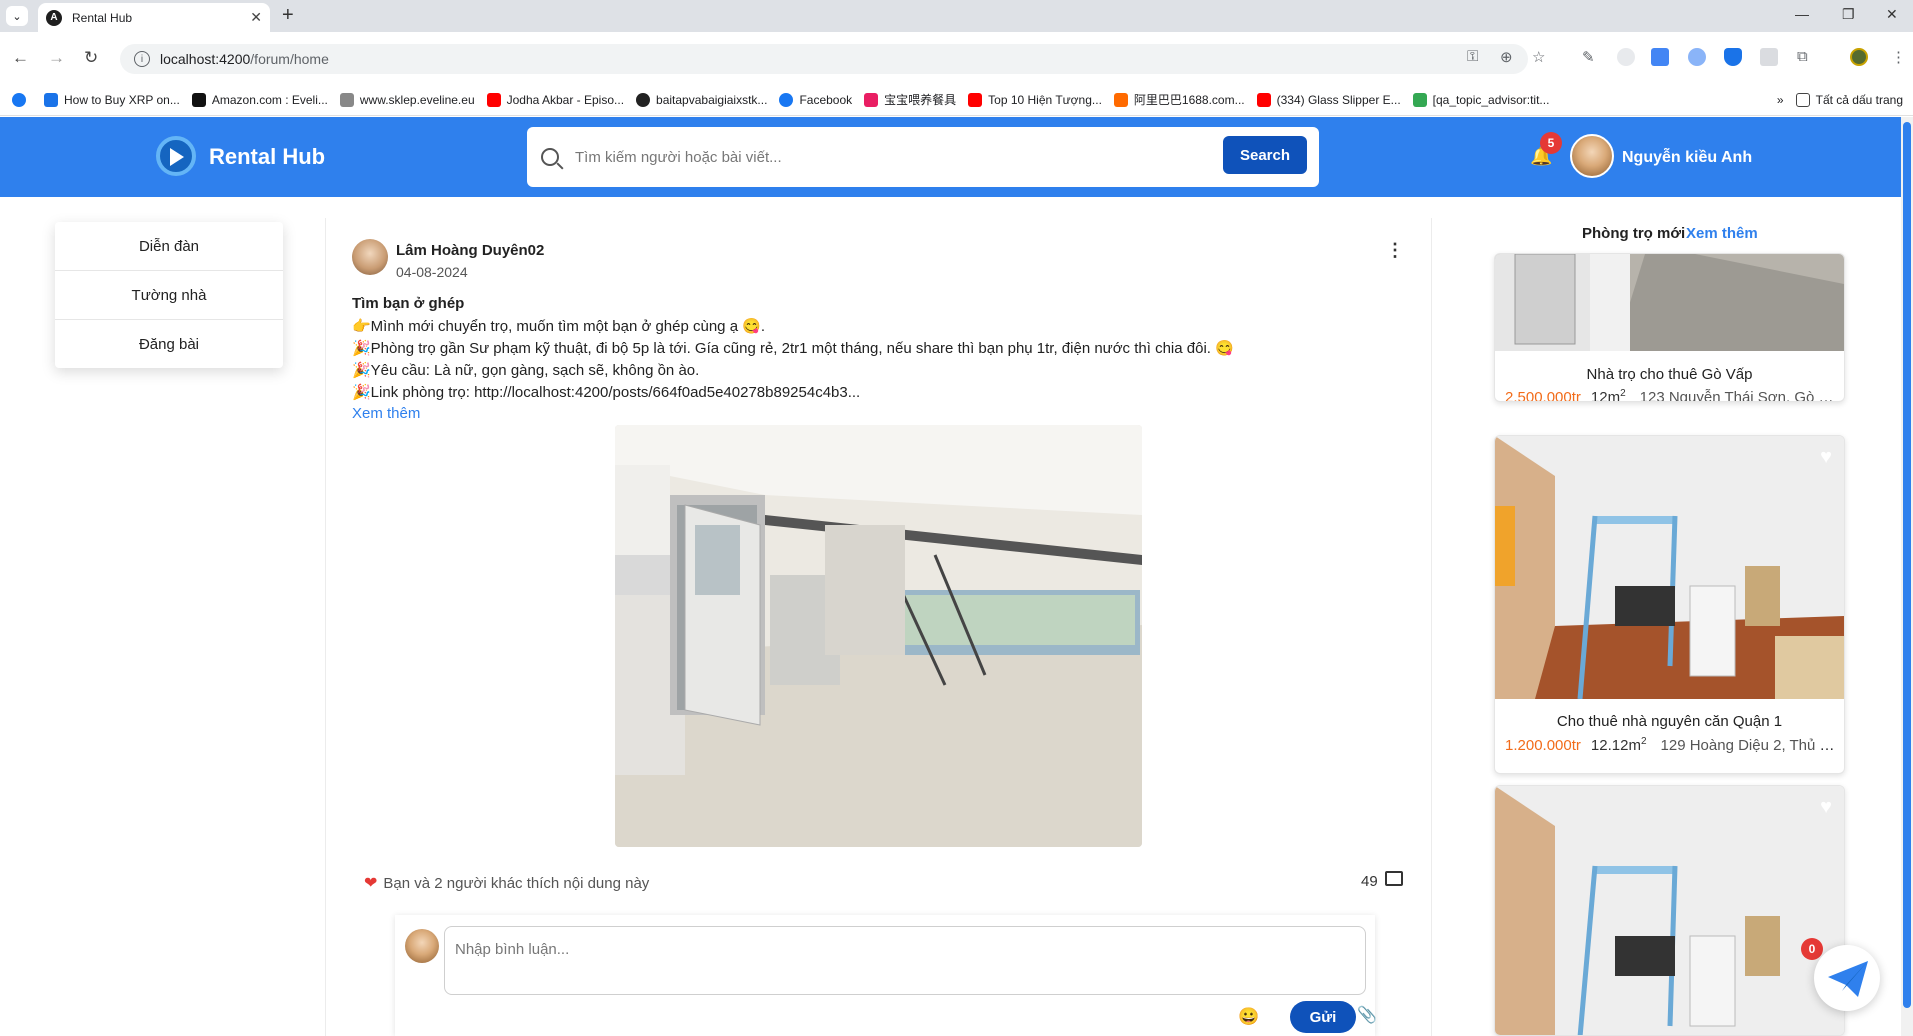 The height and width of the screenshot is (1036, 1913). I want to click on reload-icon: ↻, so click(91, 58).